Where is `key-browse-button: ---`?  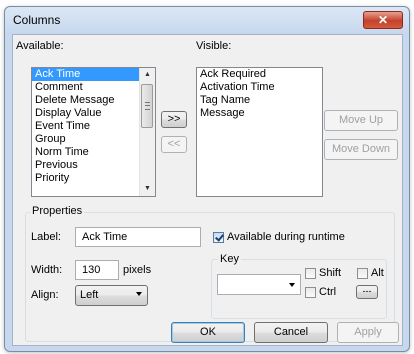
key-browse-button: --- is located at coordinates (367, 292).